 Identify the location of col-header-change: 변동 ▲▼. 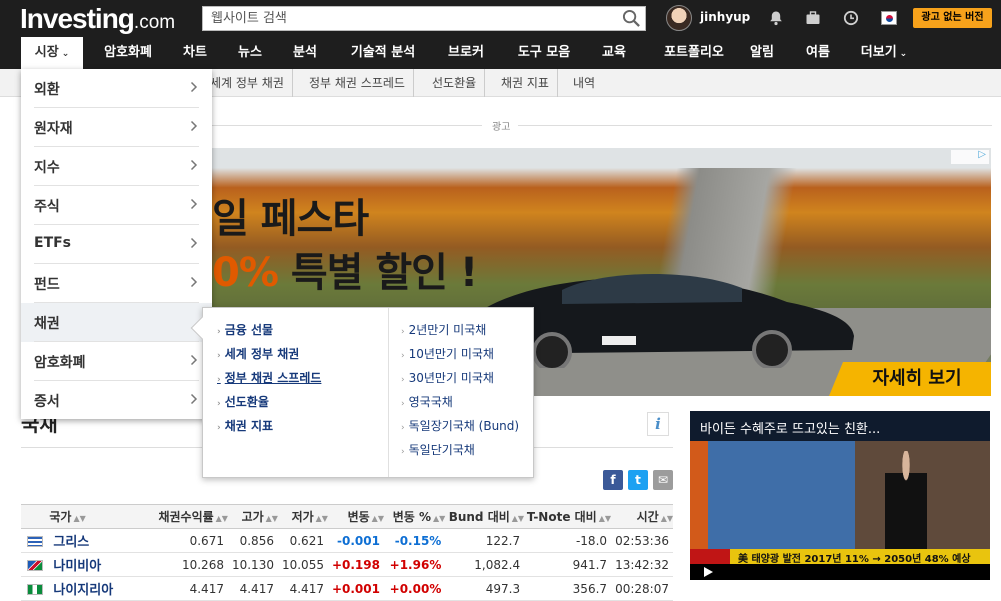
(355, 516).